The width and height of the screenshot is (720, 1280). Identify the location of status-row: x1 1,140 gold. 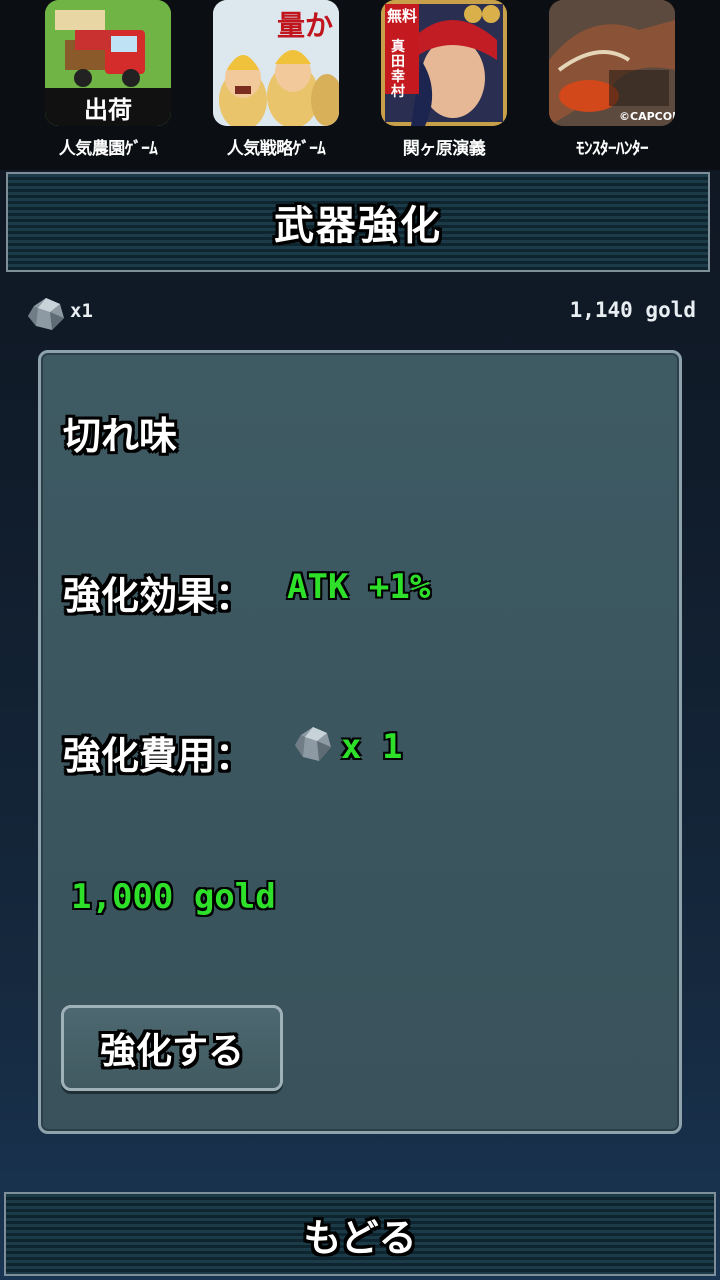
(360, 312).